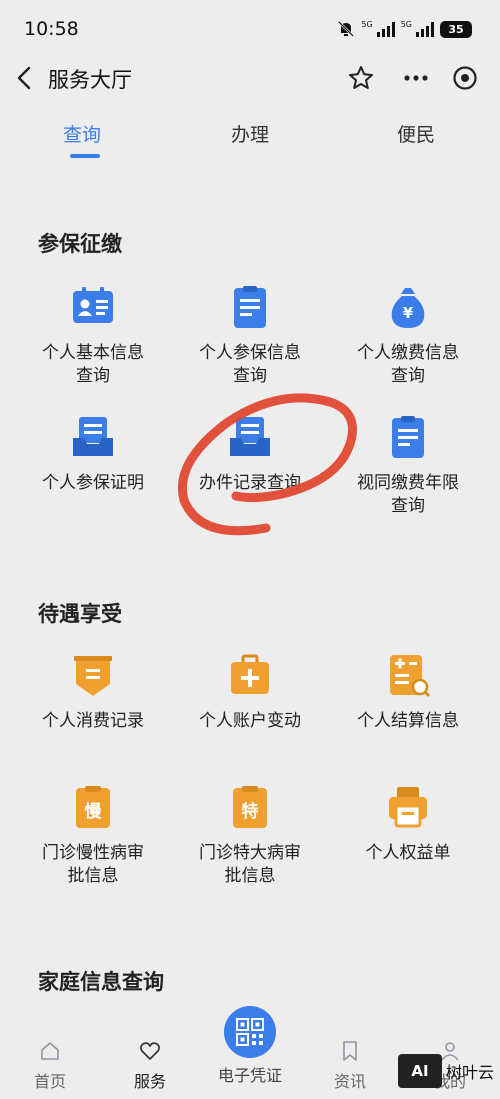  Describe the element at coordinates (50, 1066) in the screenshot. I see `bottom-nav-home: 首页` at that location.